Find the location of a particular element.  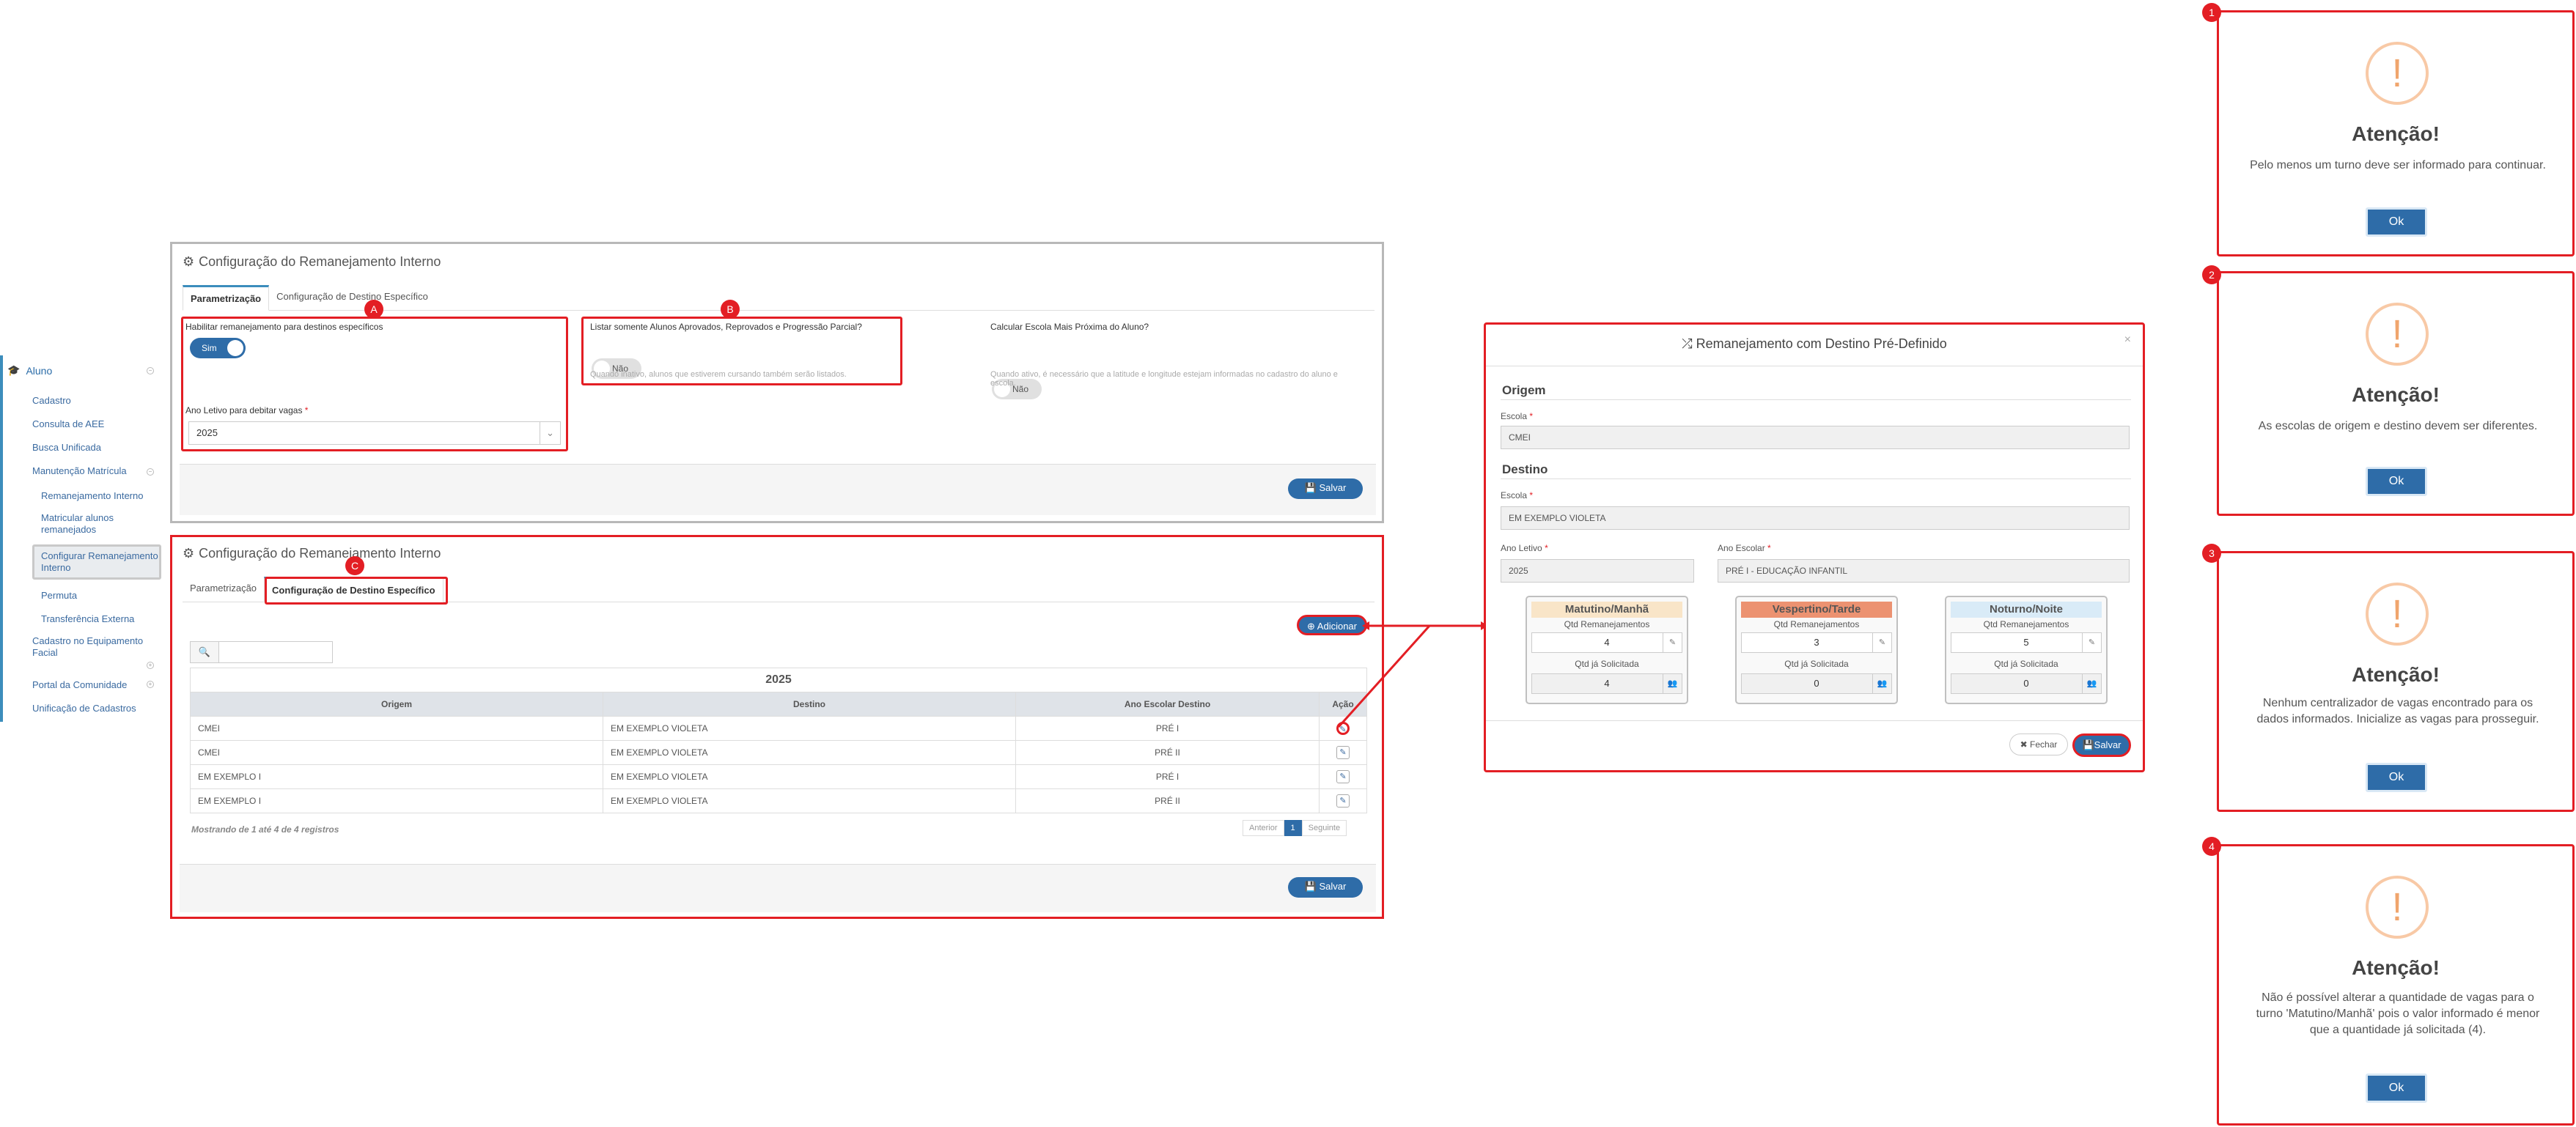

sidebar-item-configurar-remanejamento: Configurar Remanejamento Interno is located at coordinates (99, 562).